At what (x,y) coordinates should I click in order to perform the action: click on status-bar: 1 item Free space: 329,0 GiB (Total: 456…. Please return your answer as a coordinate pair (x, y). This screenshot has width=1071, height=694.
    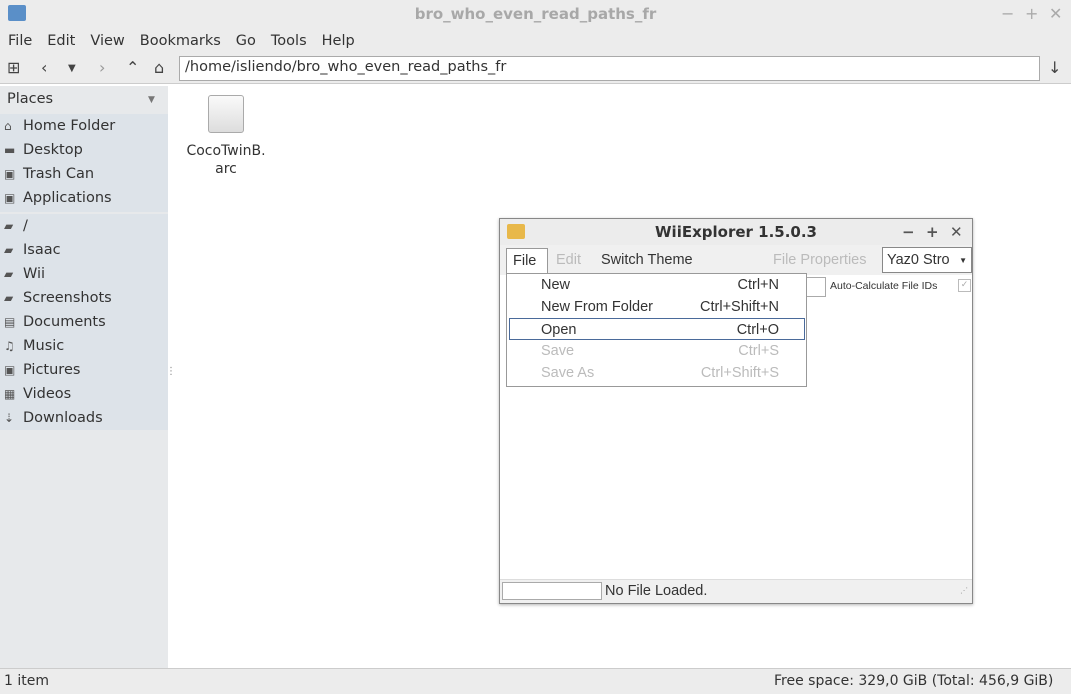
    Looking at the image, I should click on (535, 681).